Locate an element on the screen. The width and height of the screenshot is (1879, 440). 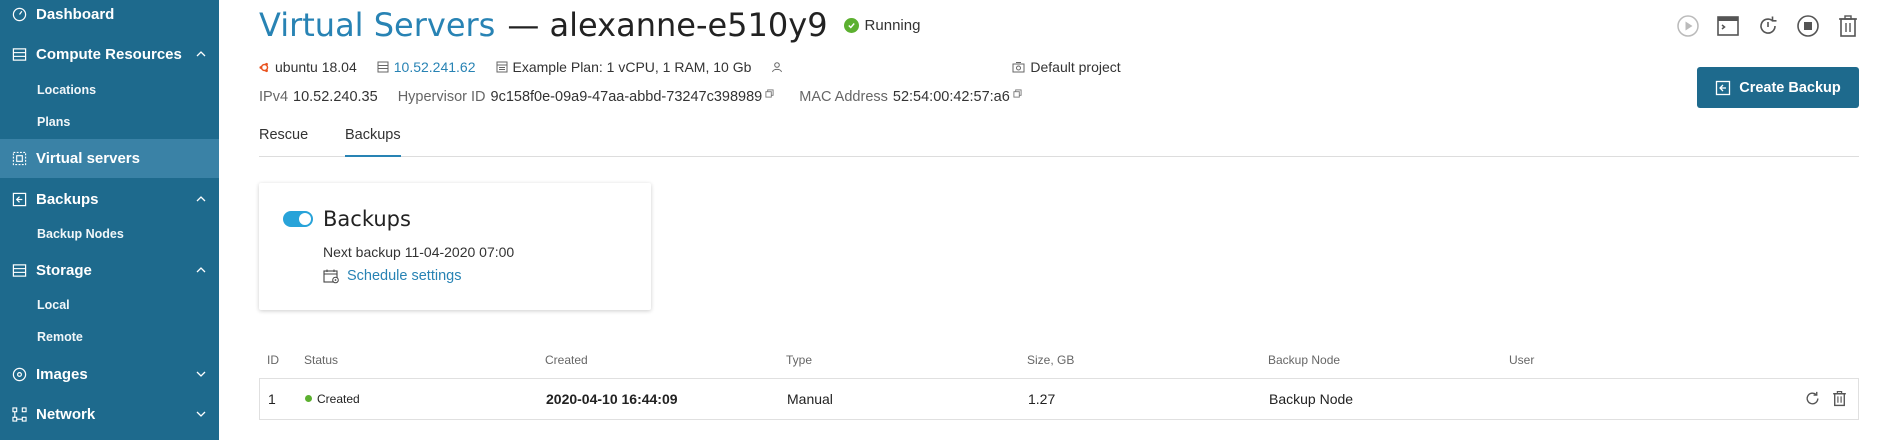
stop-button is located at coordinates (1808, 26).